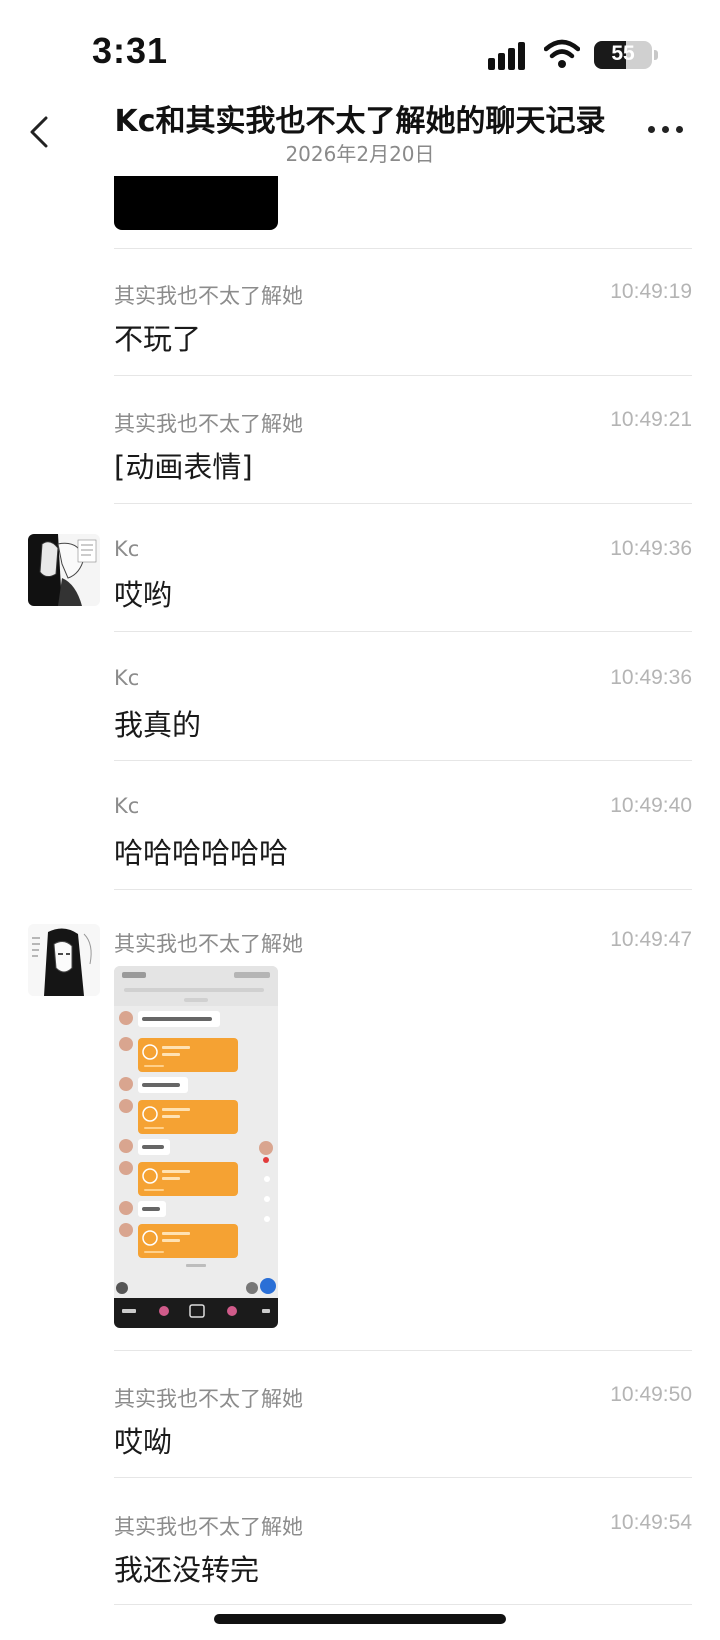  What do you see at coordinates (360, 1619) in the screenshot?
I see `home-indicator` at bounding box center [360, 1619].